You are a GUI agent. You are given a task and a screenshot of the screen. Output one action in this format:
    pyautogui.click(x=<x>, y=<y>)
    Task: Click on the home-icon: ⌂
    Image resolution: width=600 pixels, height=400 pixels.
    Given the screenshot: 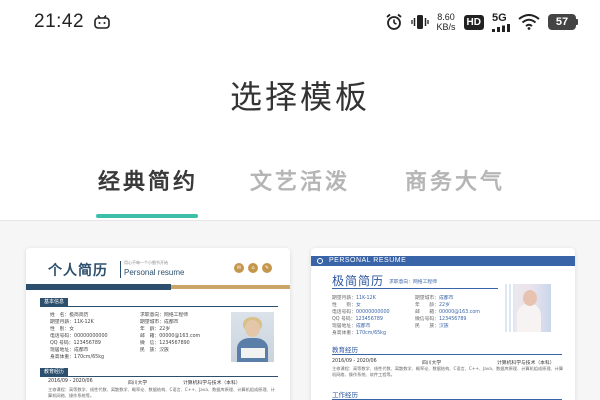 What is the action you would take?
    pyautogui.click(x=253, y=268)
    